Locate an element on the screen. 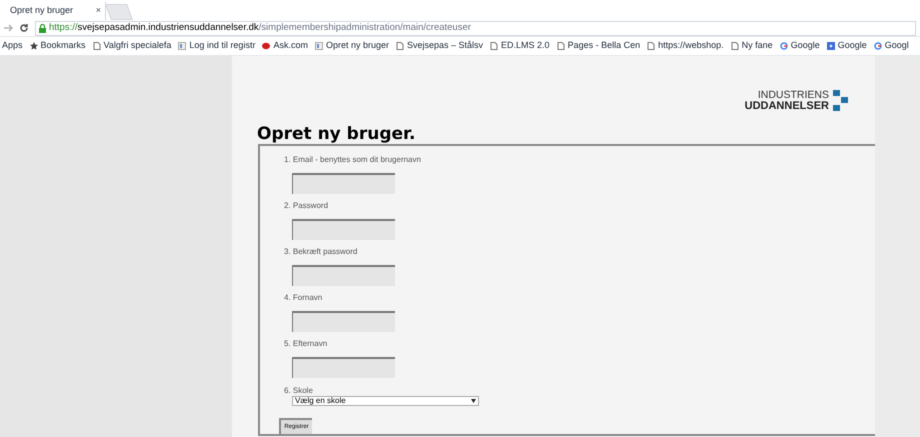 The image size is (920, 437). bookmark: ED.LMS 2.0 is located at coordinates (525, 46).